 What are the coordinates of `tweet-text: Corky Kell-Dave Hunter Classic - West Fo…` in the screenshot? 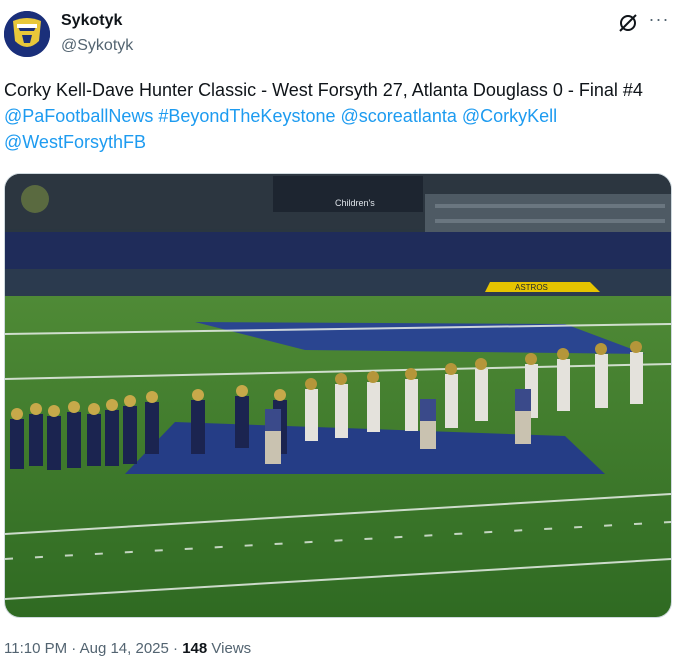 It's located at (334, 116).